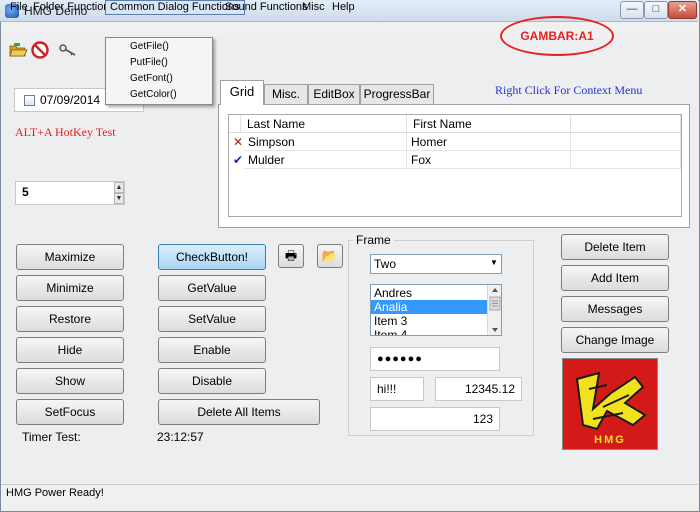  Describe the element at coordinates (180, 437) in the screenshot. I see `timer-value: 23:12:57` at that location.